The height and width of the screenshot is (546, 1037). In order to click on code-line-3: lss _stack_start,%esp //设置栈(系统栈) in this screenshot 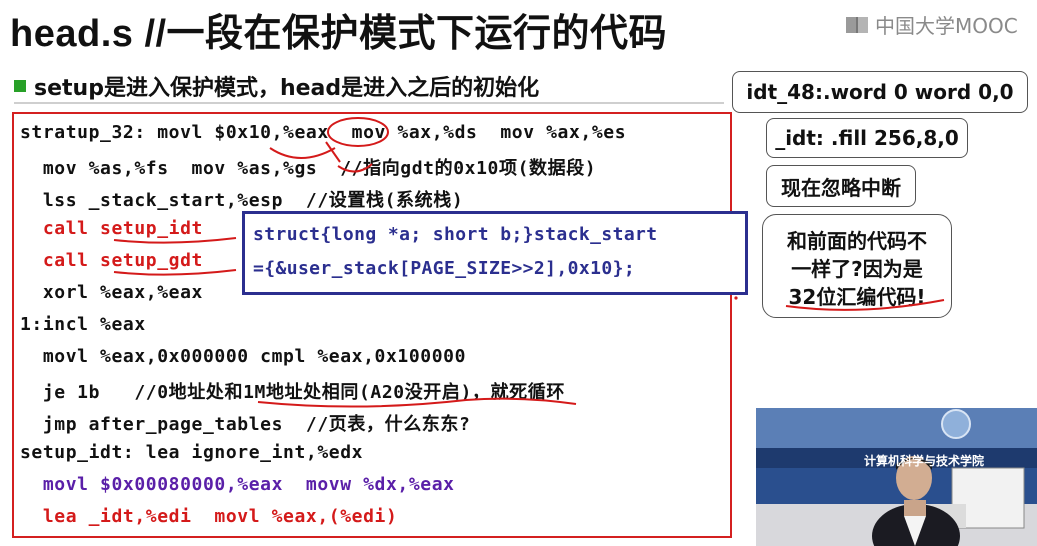, I will do `click(242, 200)`.